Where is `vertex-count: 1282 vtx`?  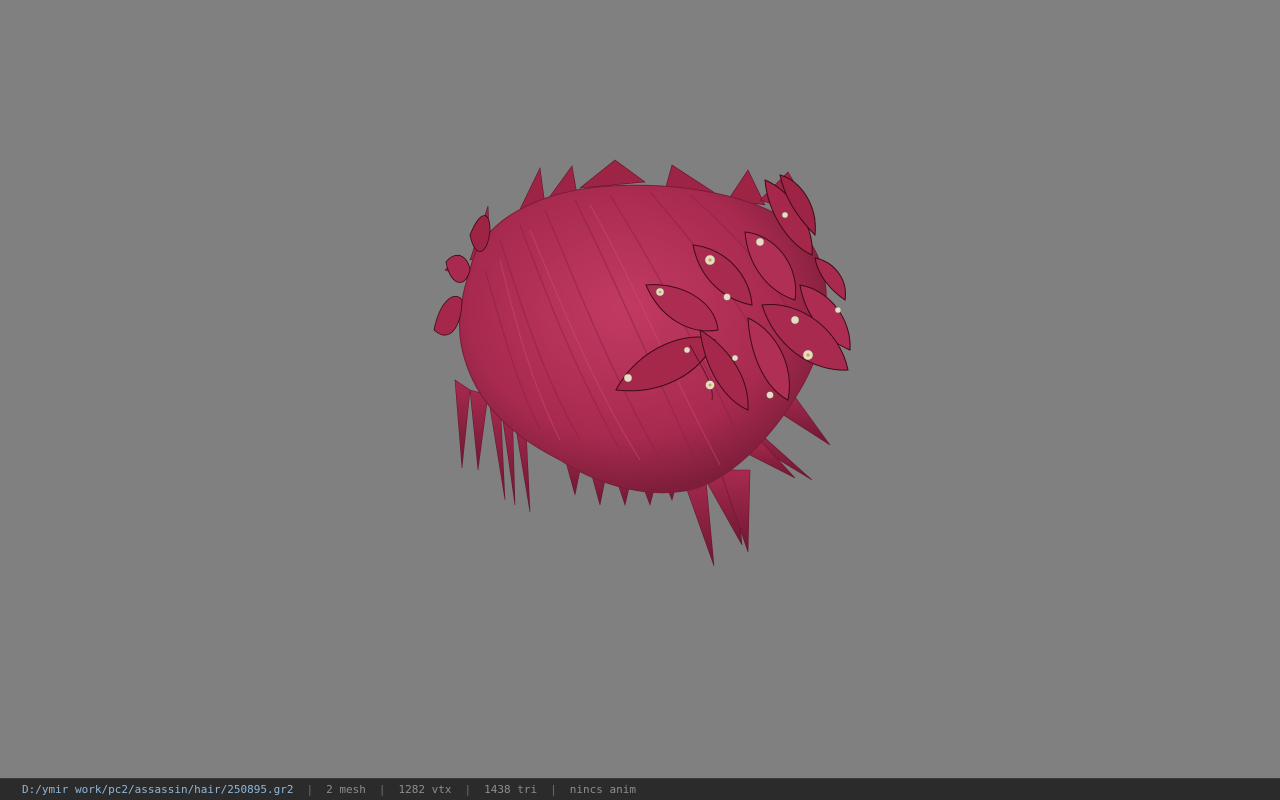
vertex-count: 1282 vtx is located at coordinates (425, 789).